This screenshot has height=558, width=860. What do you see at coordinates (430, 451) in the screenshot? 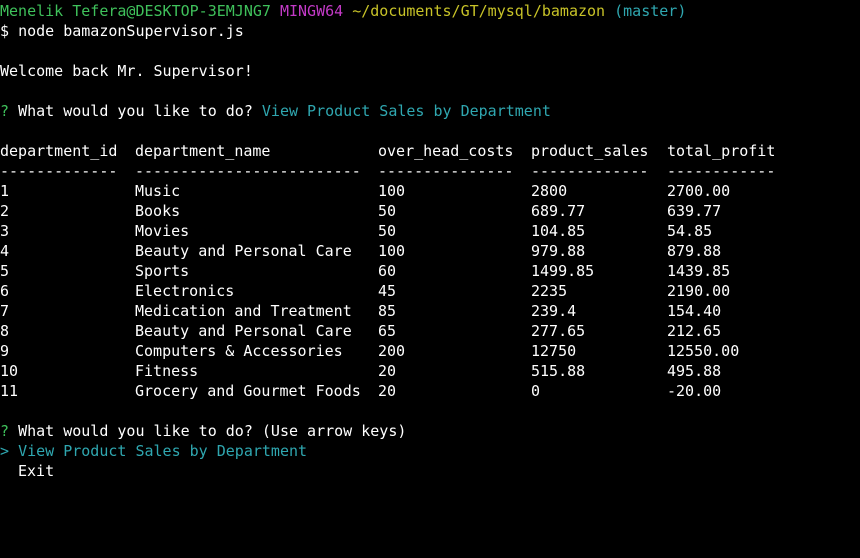
I see `menu-item-view-sales: > View Product Sales by Department` at bounding box center [430, 451].